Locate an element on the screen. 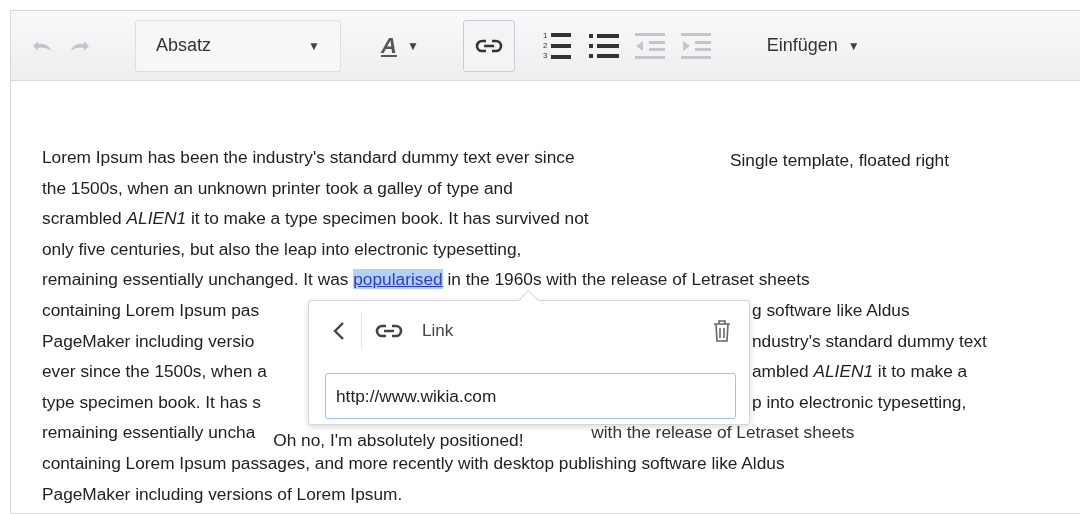  paragraph-line: p into electronic typesetting, is located at coordinates (859, 402).